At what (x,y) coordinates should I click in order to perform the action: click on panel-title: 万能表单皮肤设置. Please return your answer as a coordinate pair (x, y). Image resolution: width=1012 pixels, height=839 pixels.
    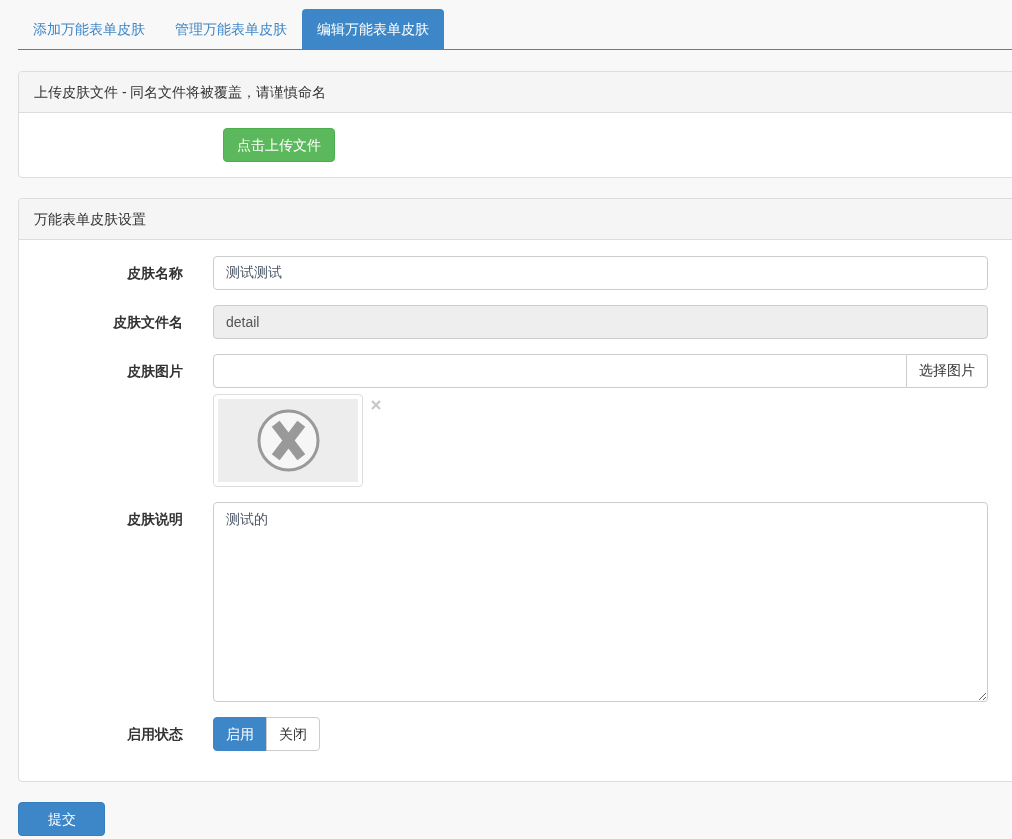
    Looking at the image, I should click on (515, 219).